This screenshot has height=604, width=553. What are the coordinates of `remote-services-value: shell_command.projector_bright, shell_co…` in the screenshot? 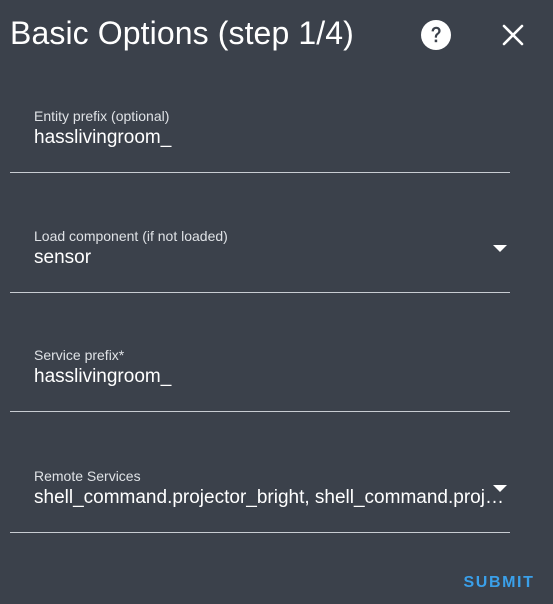 It's located at (269, 498).